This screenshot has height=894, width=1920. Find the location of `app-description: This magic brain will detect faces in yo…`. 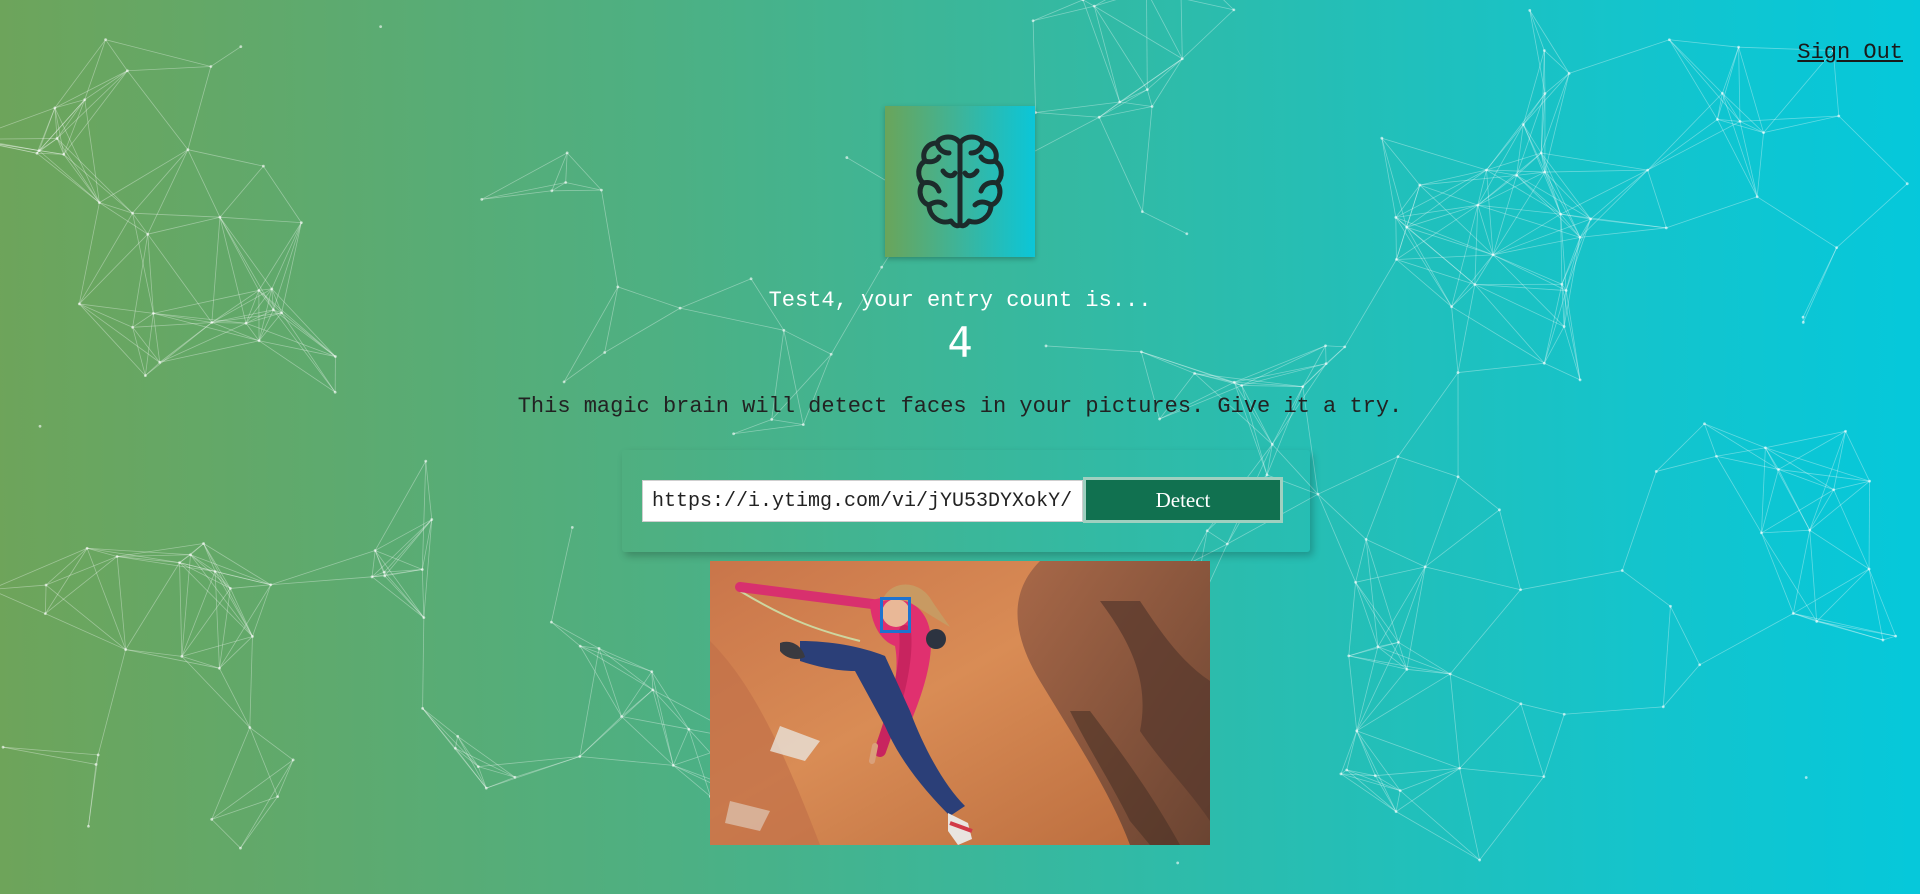

app-description: This magic brain will detect faces in yo… is located at coordinates (960, 406).